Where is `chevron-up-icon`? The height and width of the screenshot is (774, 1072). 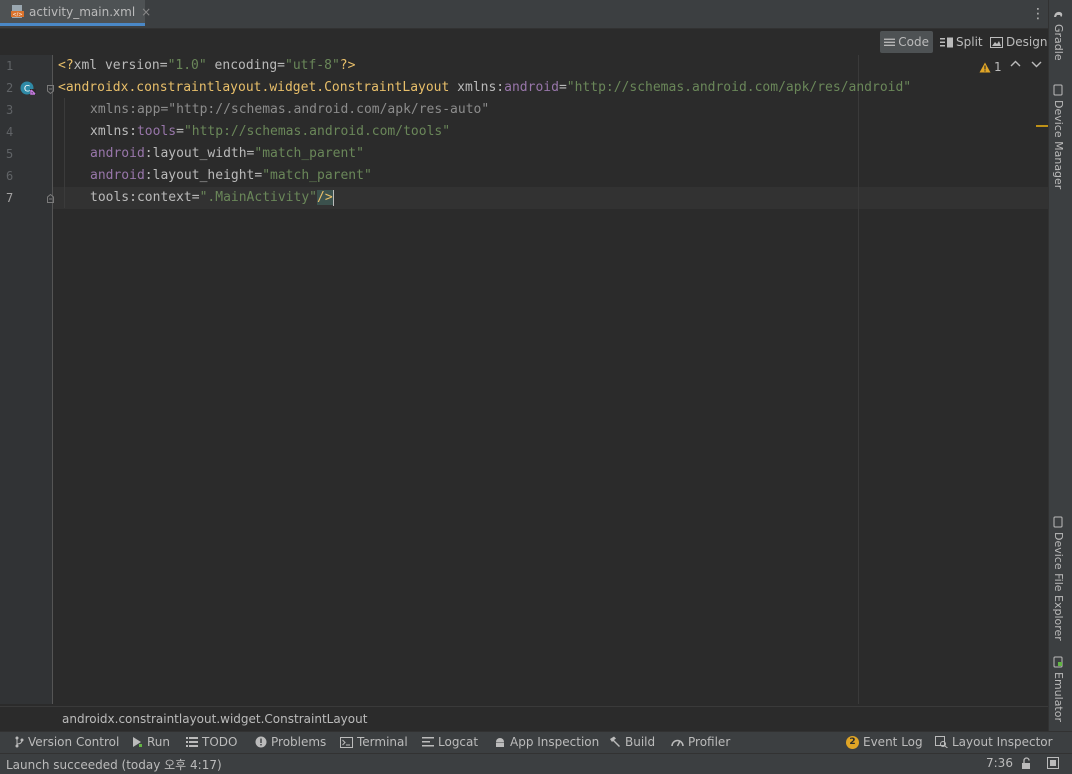 chevron-up-icon is located at coordinates (1015, 63).